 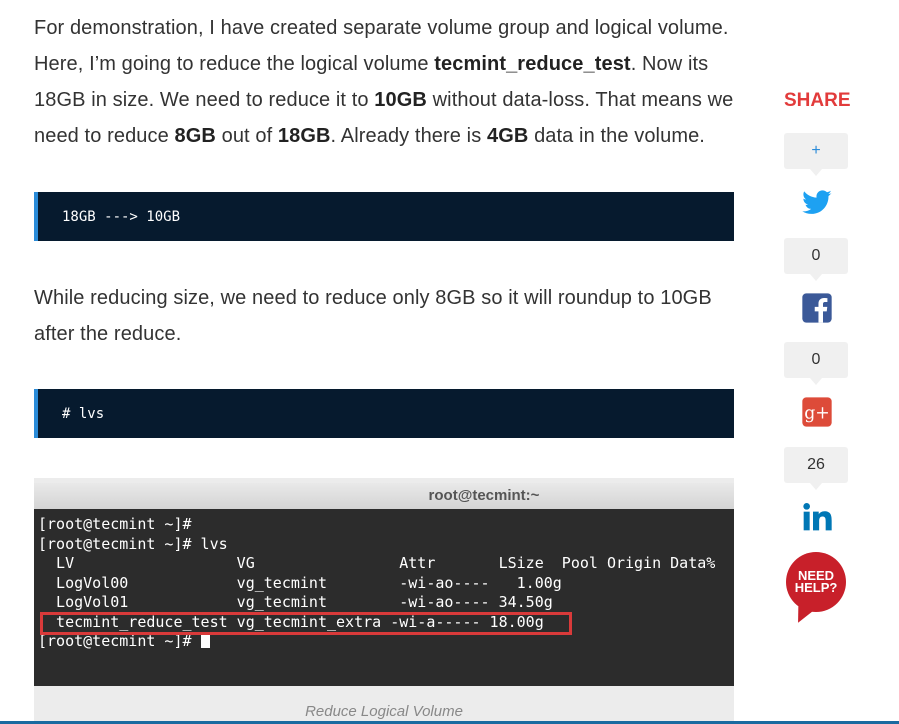 I want to click on terminal-line: [root@tecmint ~]# lvs, so click(x=133, y=543).